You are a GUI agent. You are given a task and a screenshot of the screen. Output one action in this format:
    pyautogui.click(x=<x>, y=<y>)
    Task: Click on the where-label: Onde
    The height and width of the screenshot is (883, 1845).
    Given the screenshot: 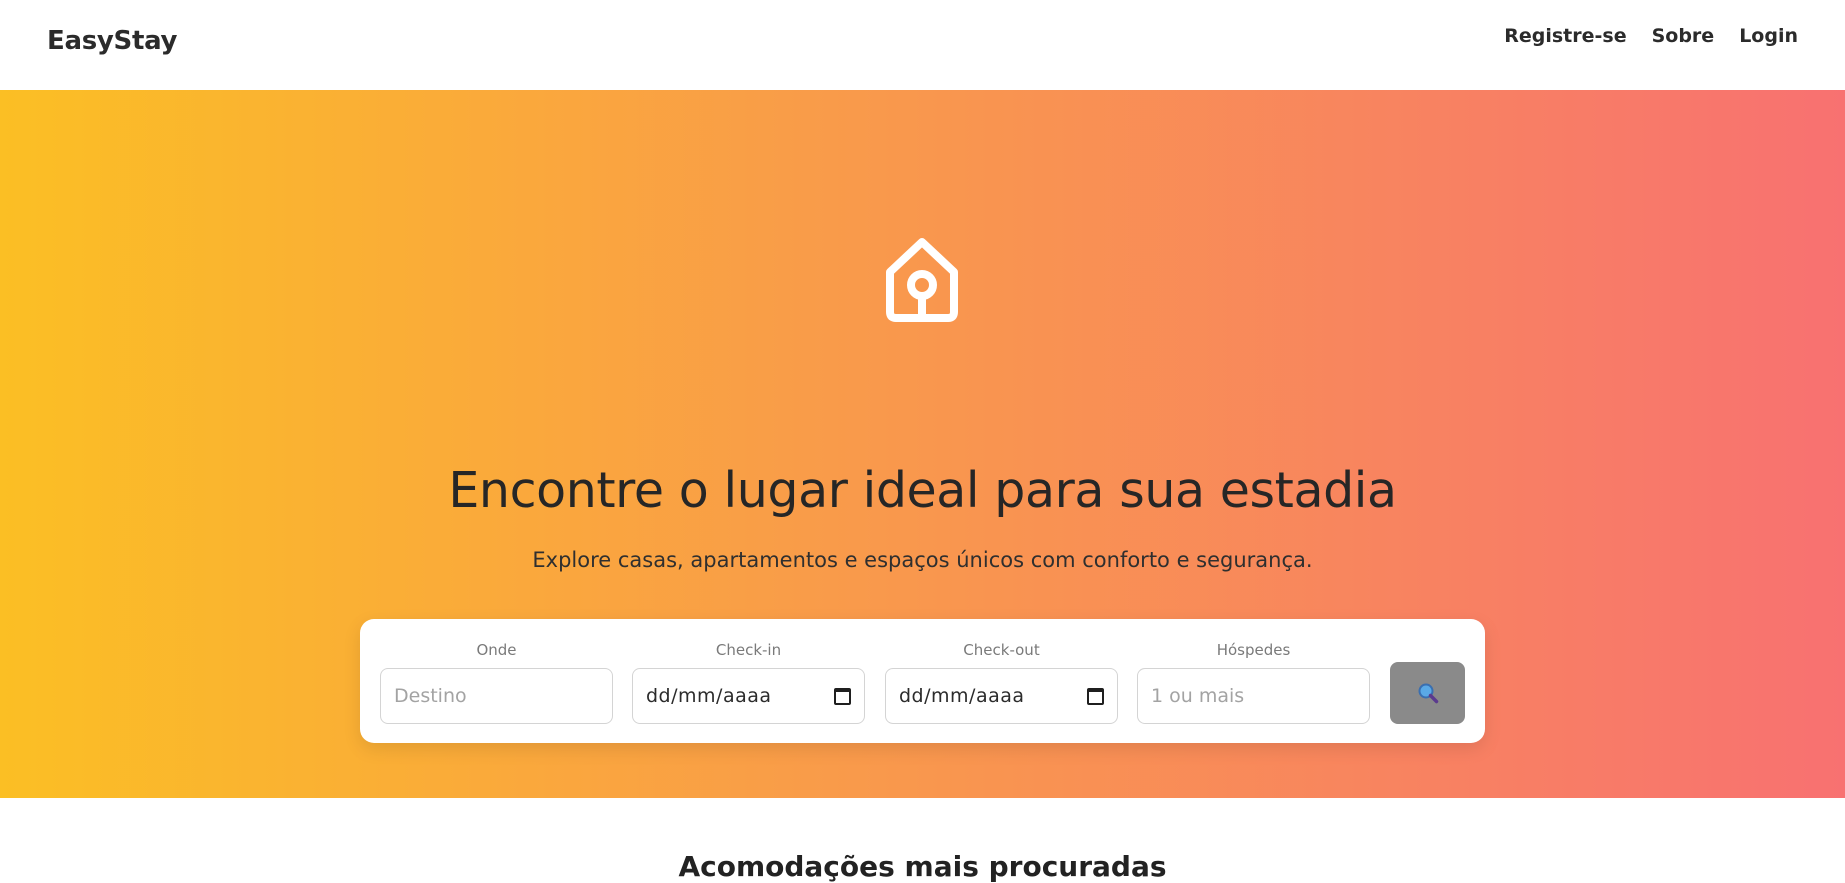 What is the action you would take?
    pyautogui.click(x=496, y=650)
    